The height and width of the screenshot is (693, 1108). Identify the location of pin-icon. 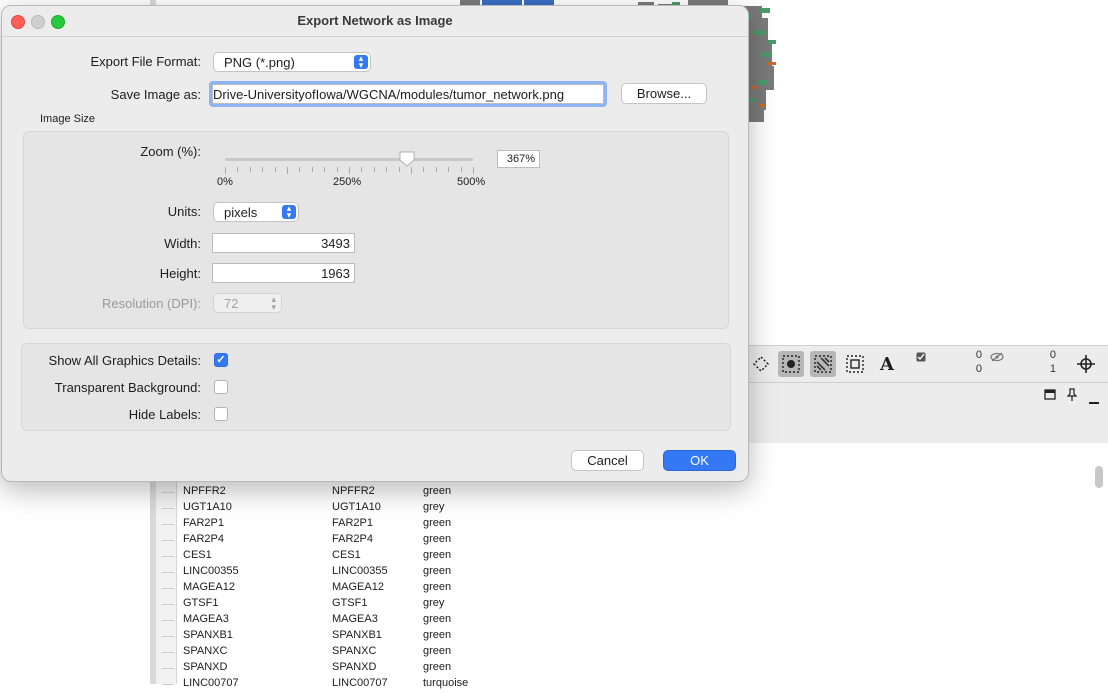
(1072, 395).